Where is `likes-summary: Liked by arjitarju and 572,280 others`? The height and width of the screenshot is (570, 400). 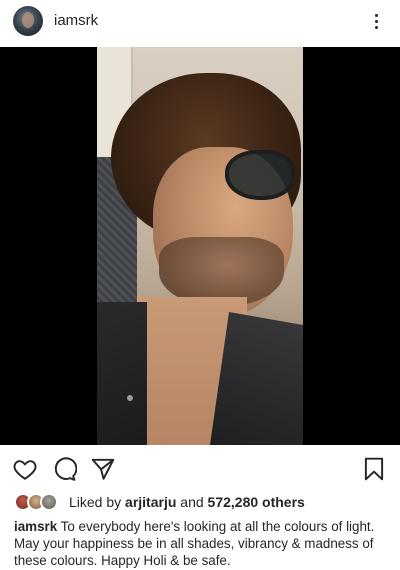
likes-summary: Liked by arjitarju and 572,280 others is located at coordinates (159, 502).